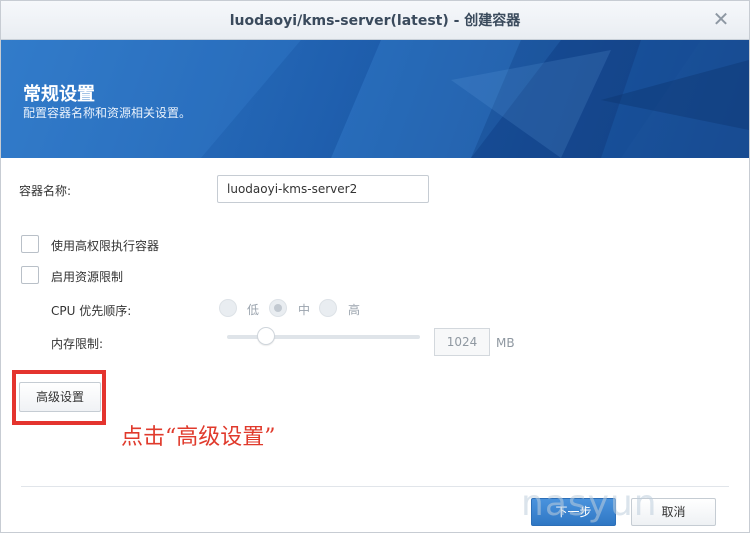 The width and height of the screenshot is (750, 533). Describe the element at coordinates (87, 277) in the screenshot. I see `resource-limit-label: 启用资源限制` at that location.